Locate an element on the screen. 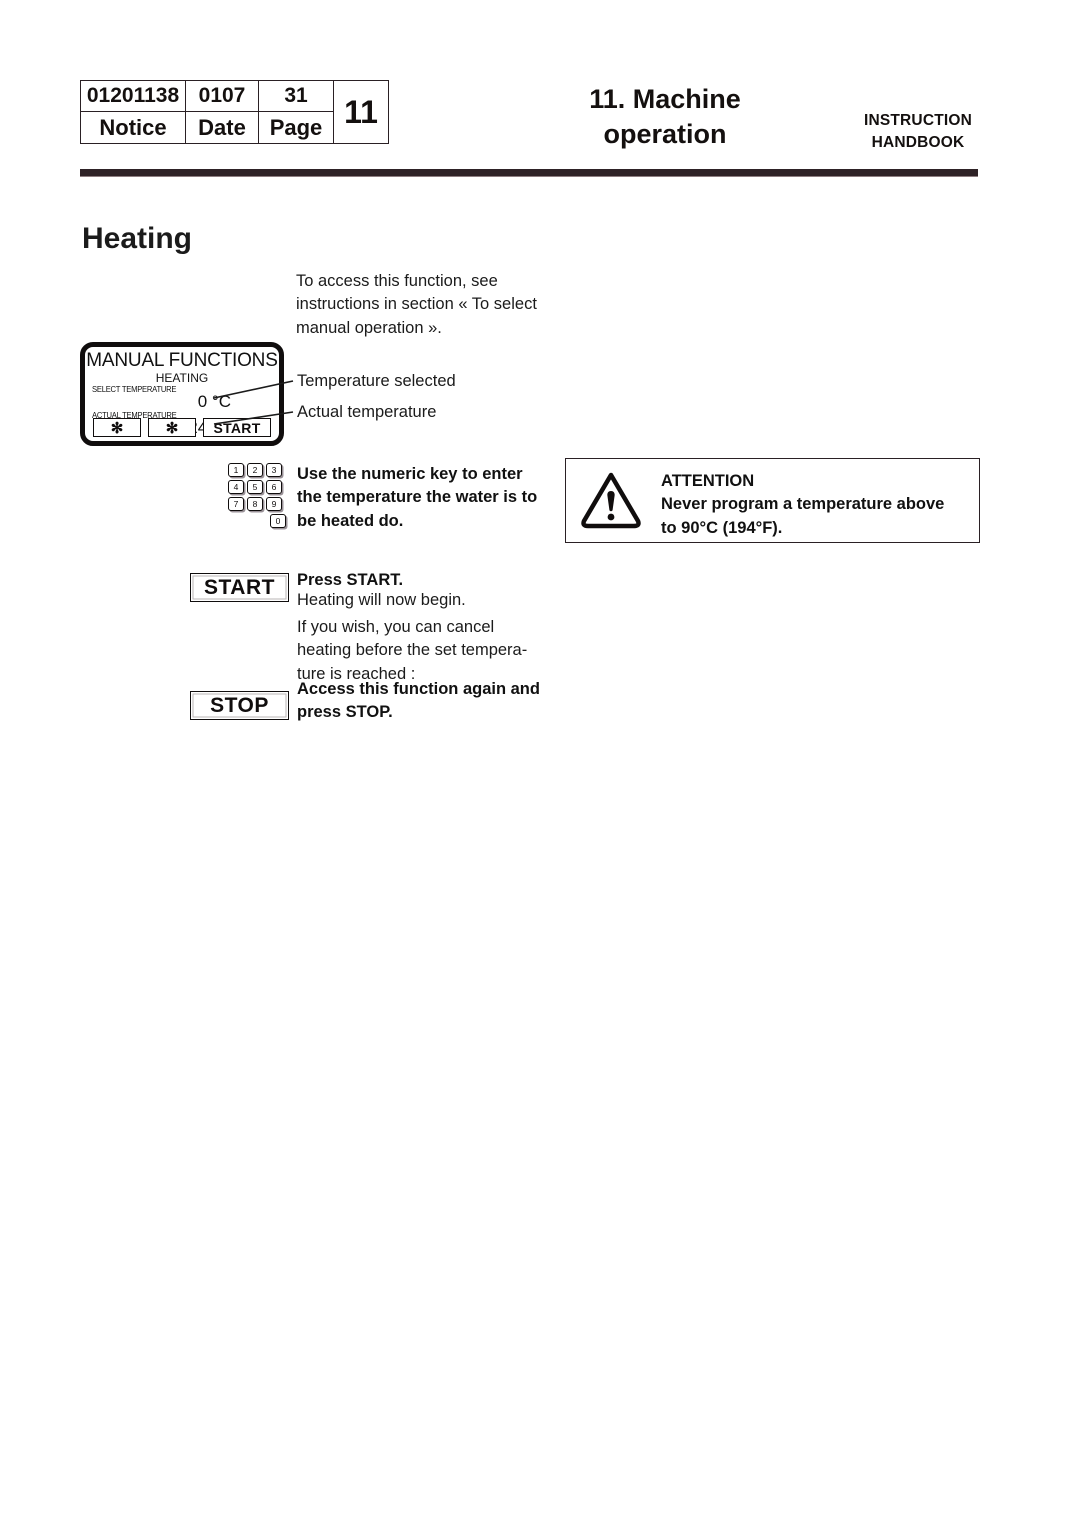  document-reference-table: 01201138 0107 31 11 Notice Date Page is located at coordinates (234, 112).